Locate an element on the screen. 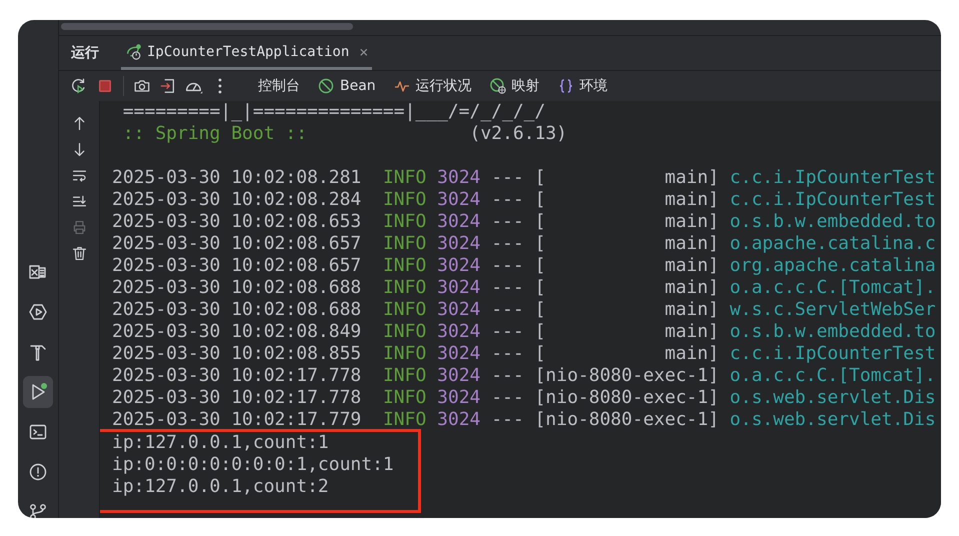  trash-icon is located at coordinates (79, 253).